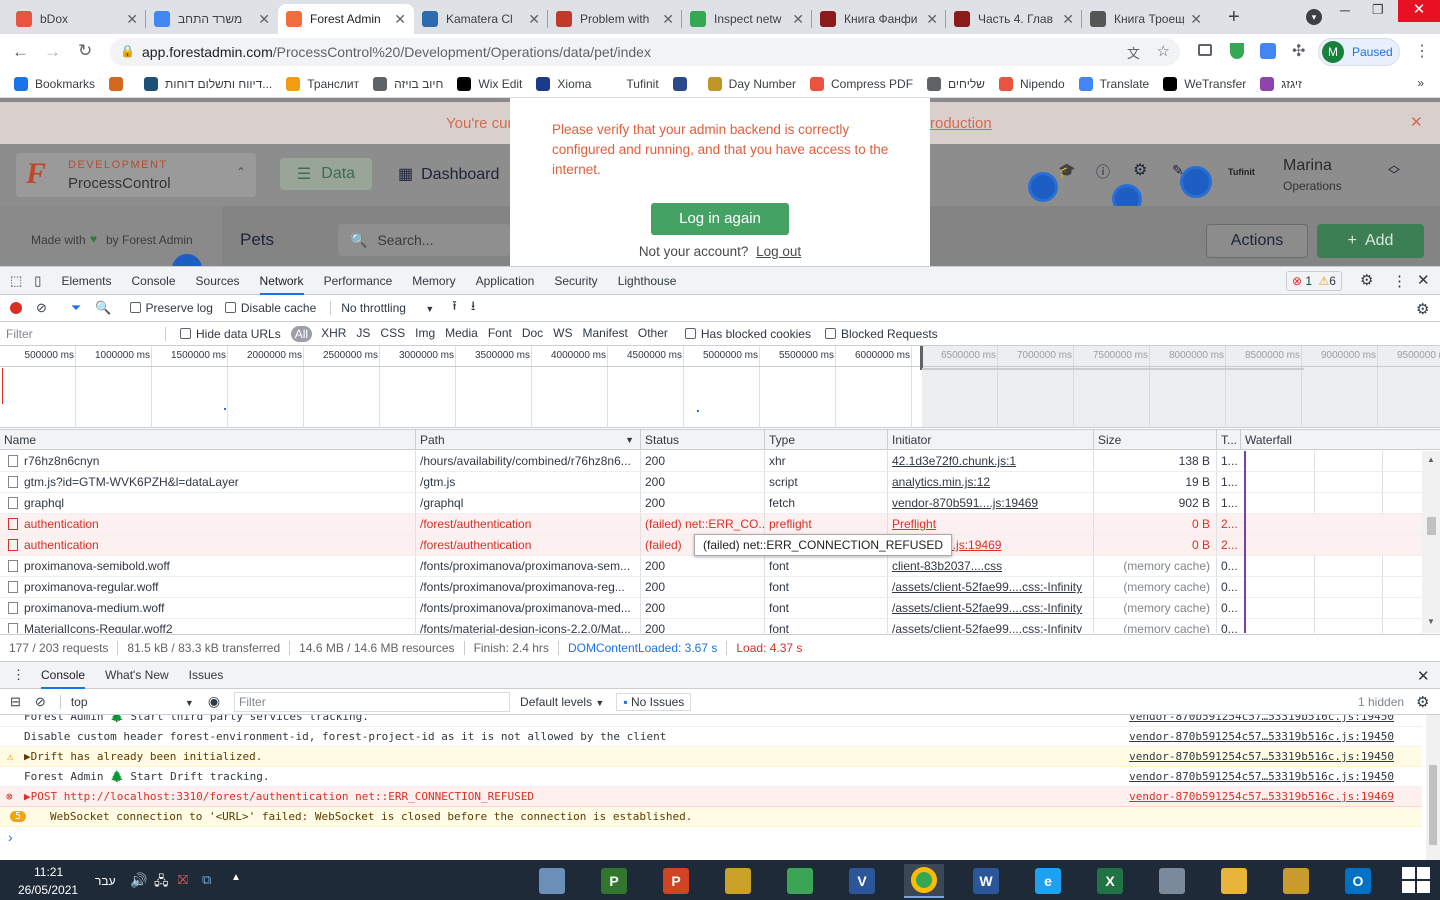  What do you see at coordinates (654, 701) in the screenshot?
I see `no-issues-button: ▪ No Issues` at bounding box center [654, 701].